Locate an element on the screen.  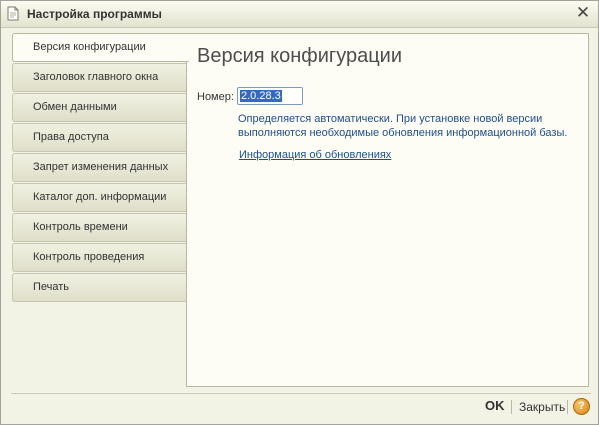
tab-data-change-lock: Запрет изменения данных is located at coordinates (99, 167).